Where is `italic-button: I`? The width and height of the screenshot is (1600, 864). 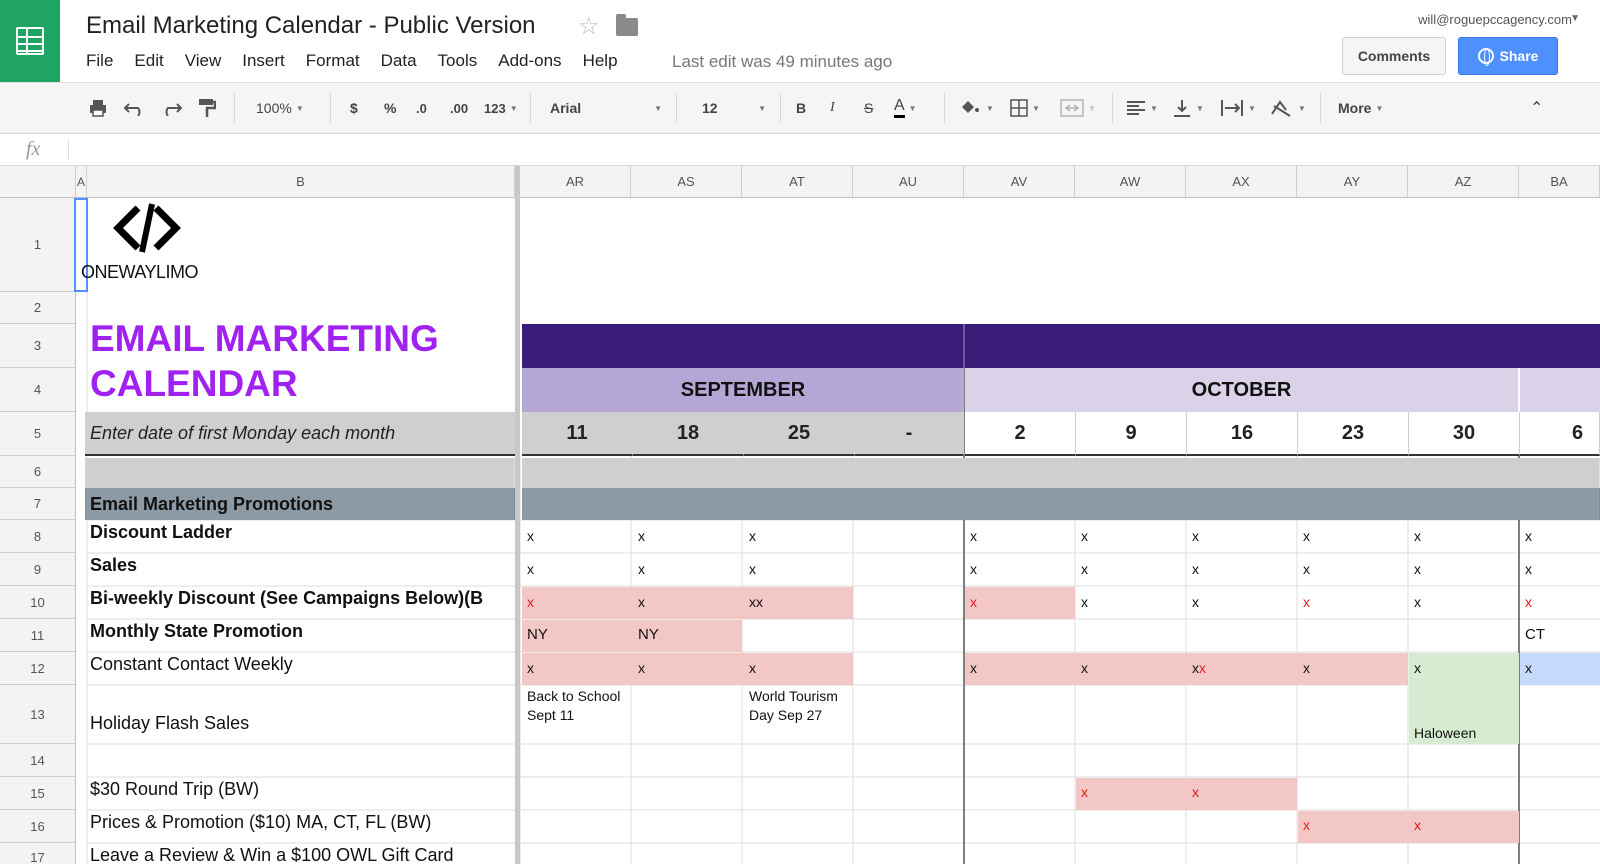
italic-button: I is located at coordinates (832, 108).